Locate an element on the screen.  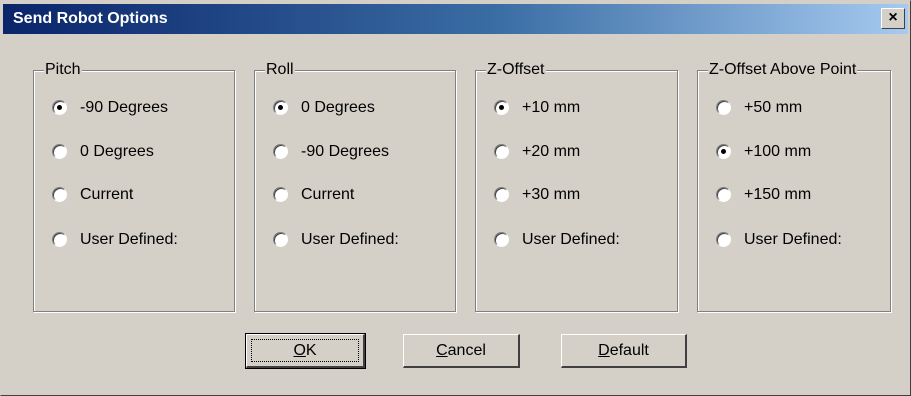
ok-button-label: OK is located at coordinates (304, 350).